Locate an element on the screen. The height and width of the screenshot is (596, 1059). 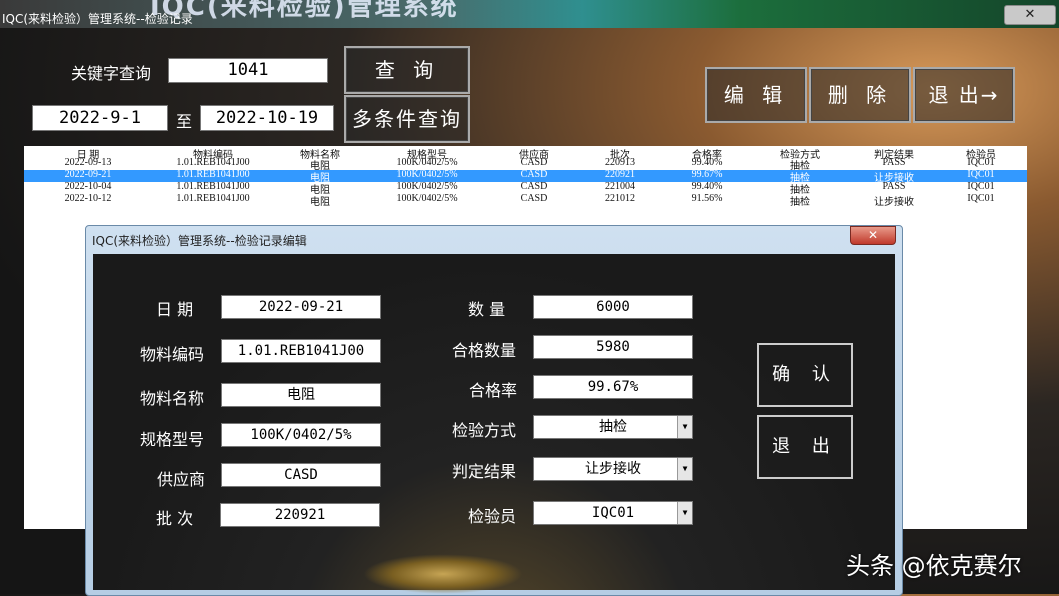
spec-field: 100K/0402/5% is located at coordinates (301, 435).